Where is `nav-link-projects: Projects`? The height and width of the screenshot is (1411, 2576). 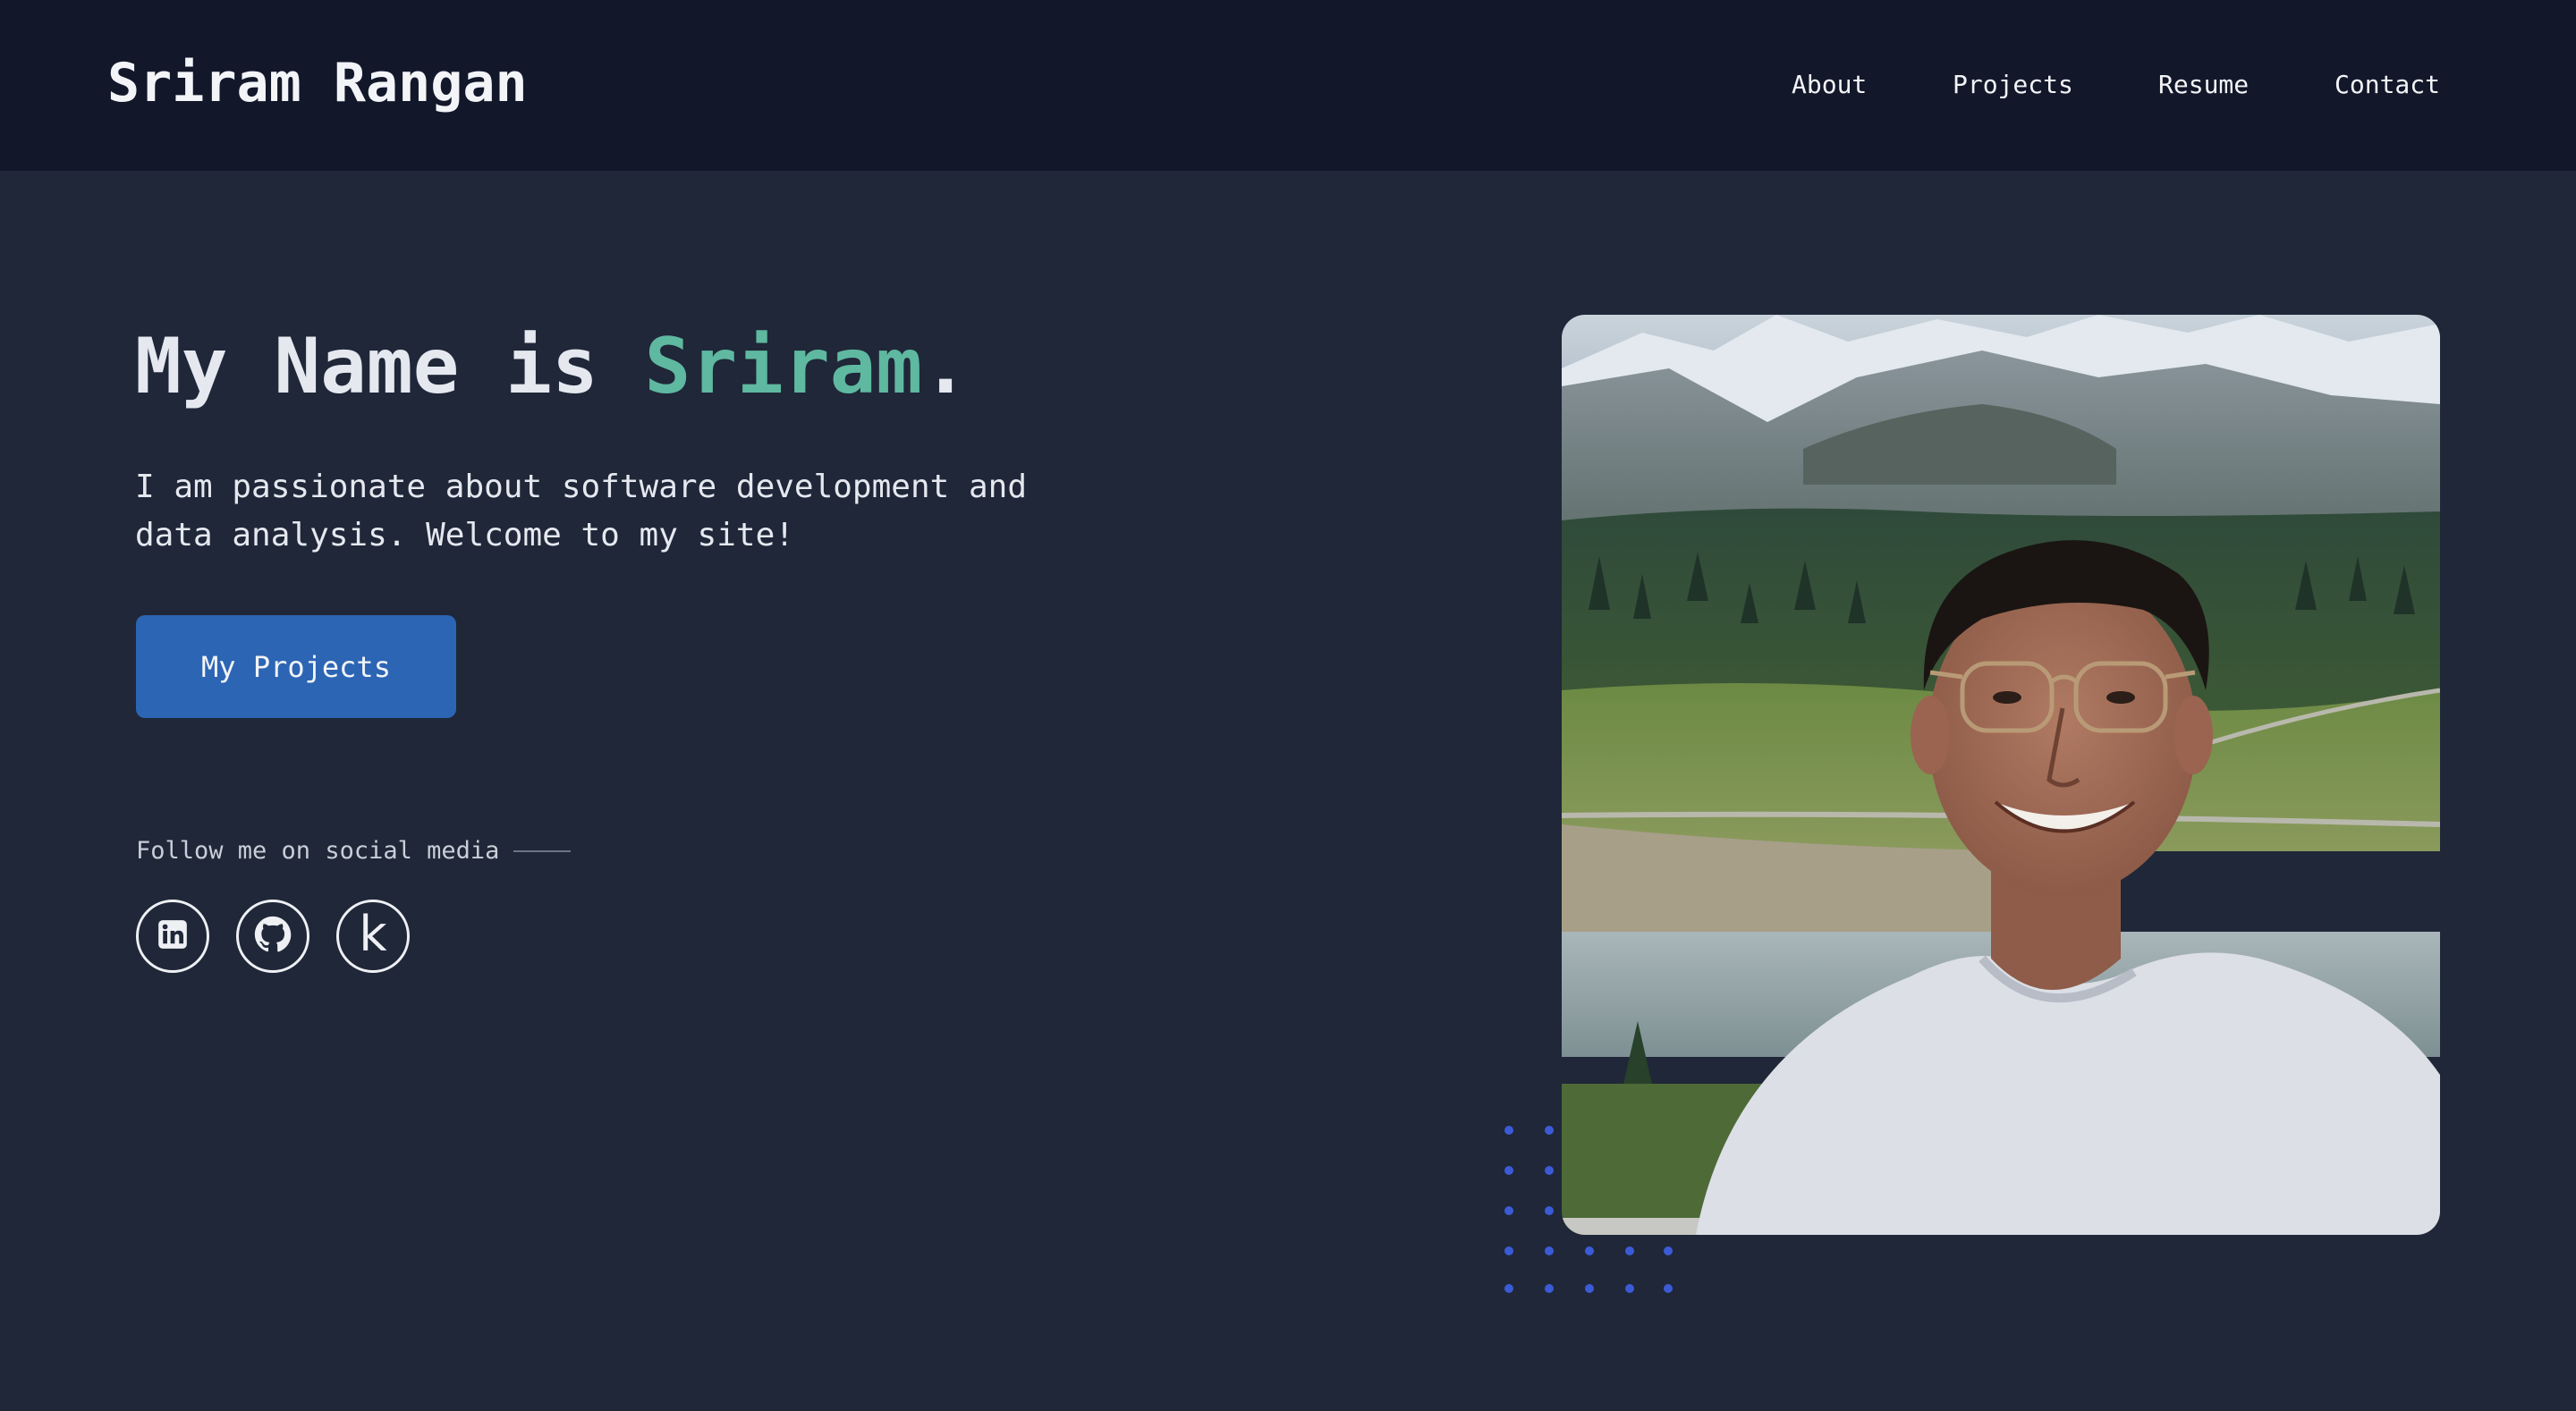 nav-link-projects: Projects is located at coordinates (2013, 84).